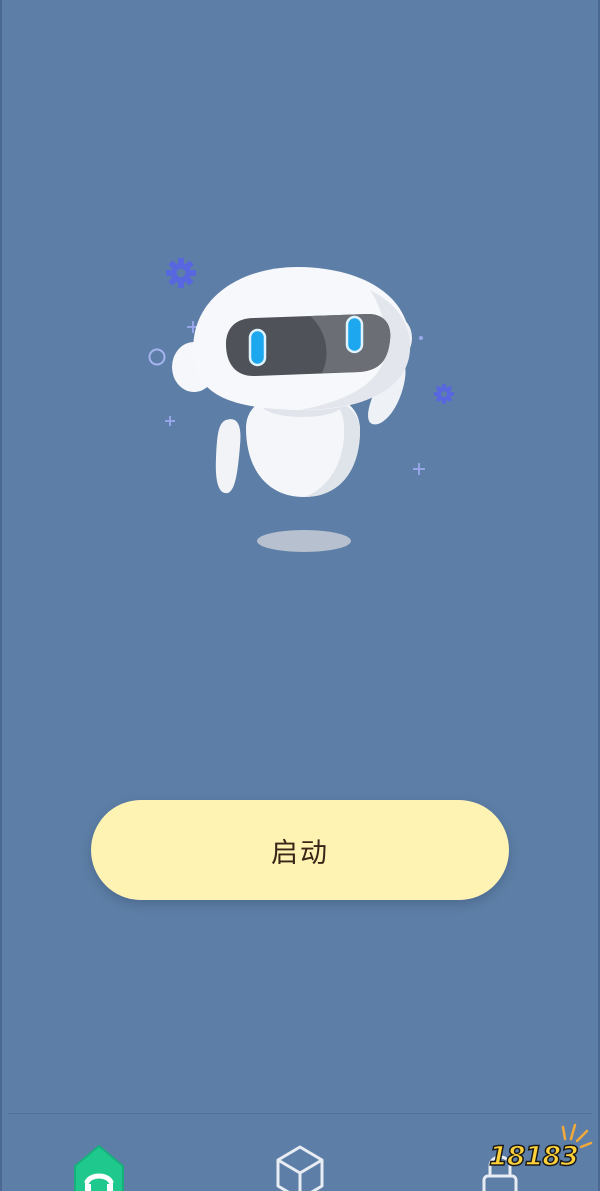 The width and height of the screenshot is (600, 1191). I want to click on robot-left-arm, so click(228, 456).